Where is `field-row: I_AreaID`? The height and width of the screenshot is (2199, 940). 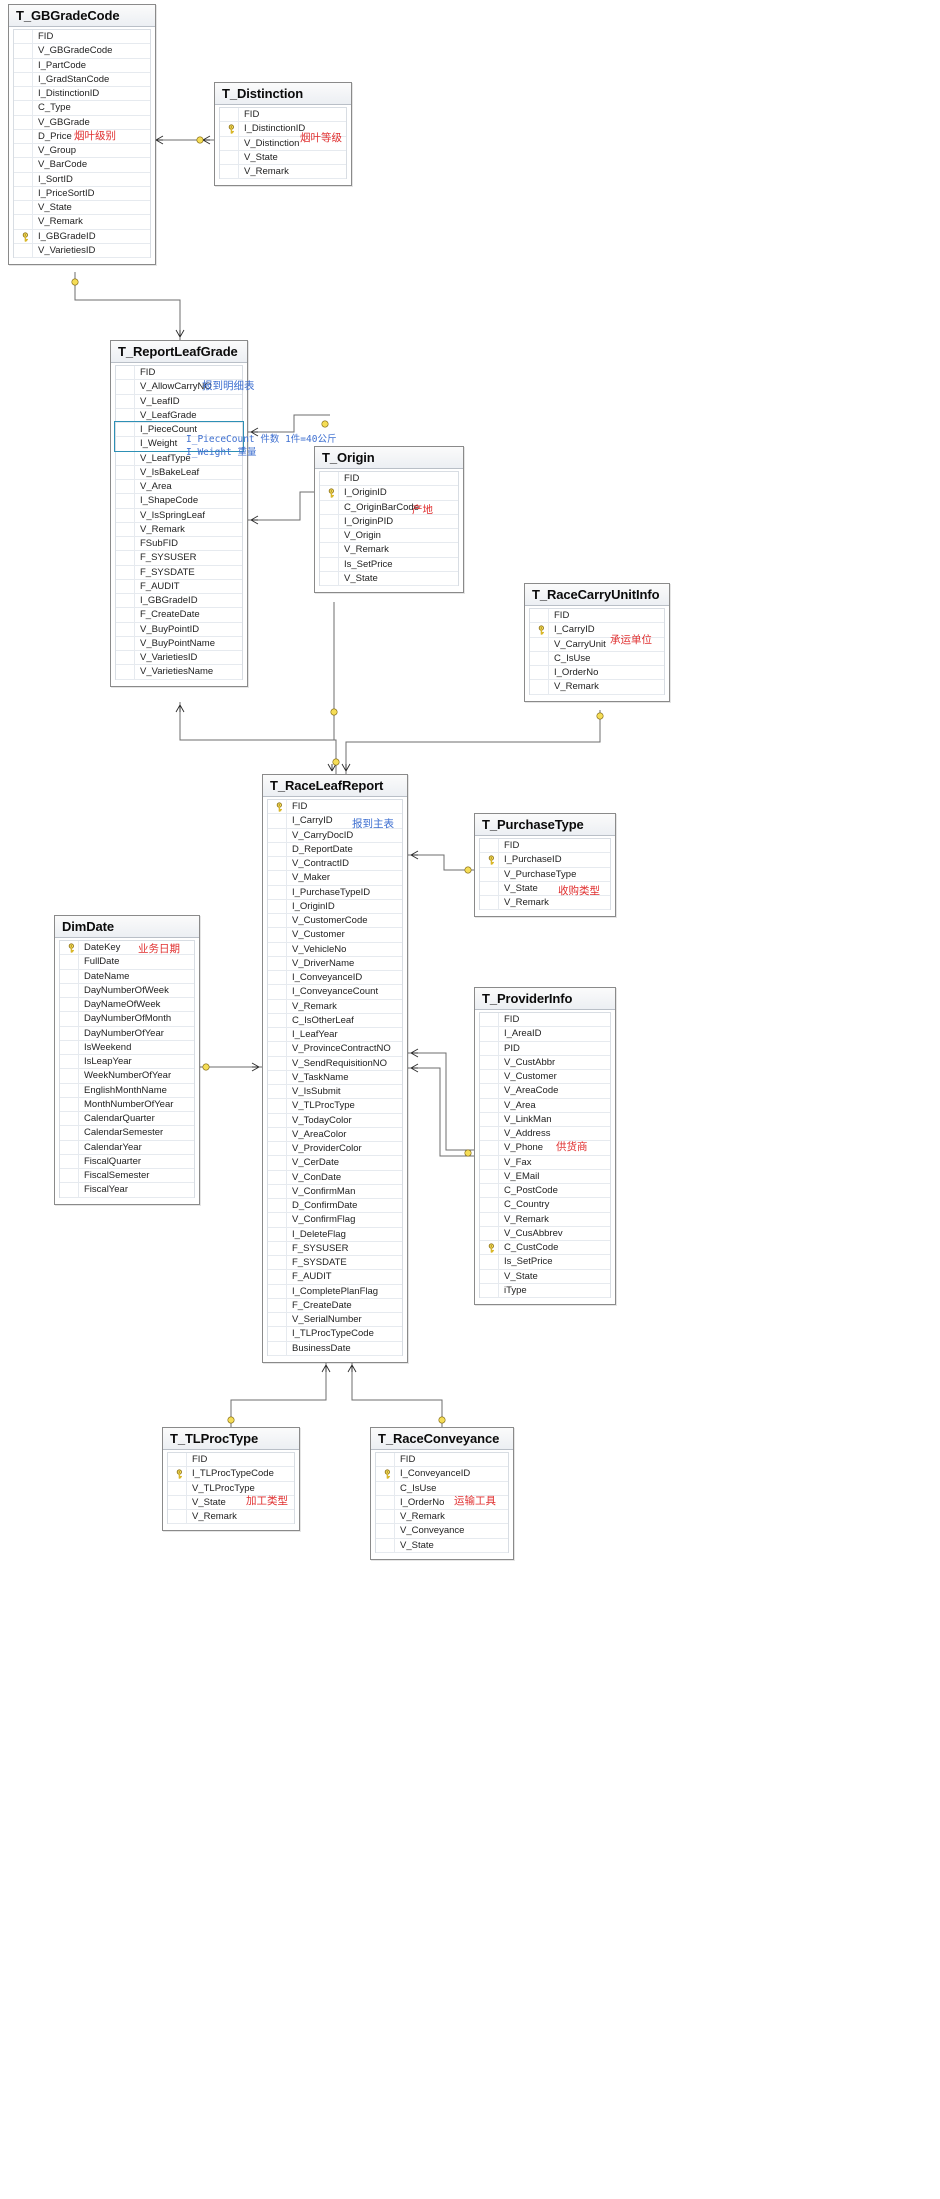 field-row: I_AreaID is located at coordinates (545, 1034).